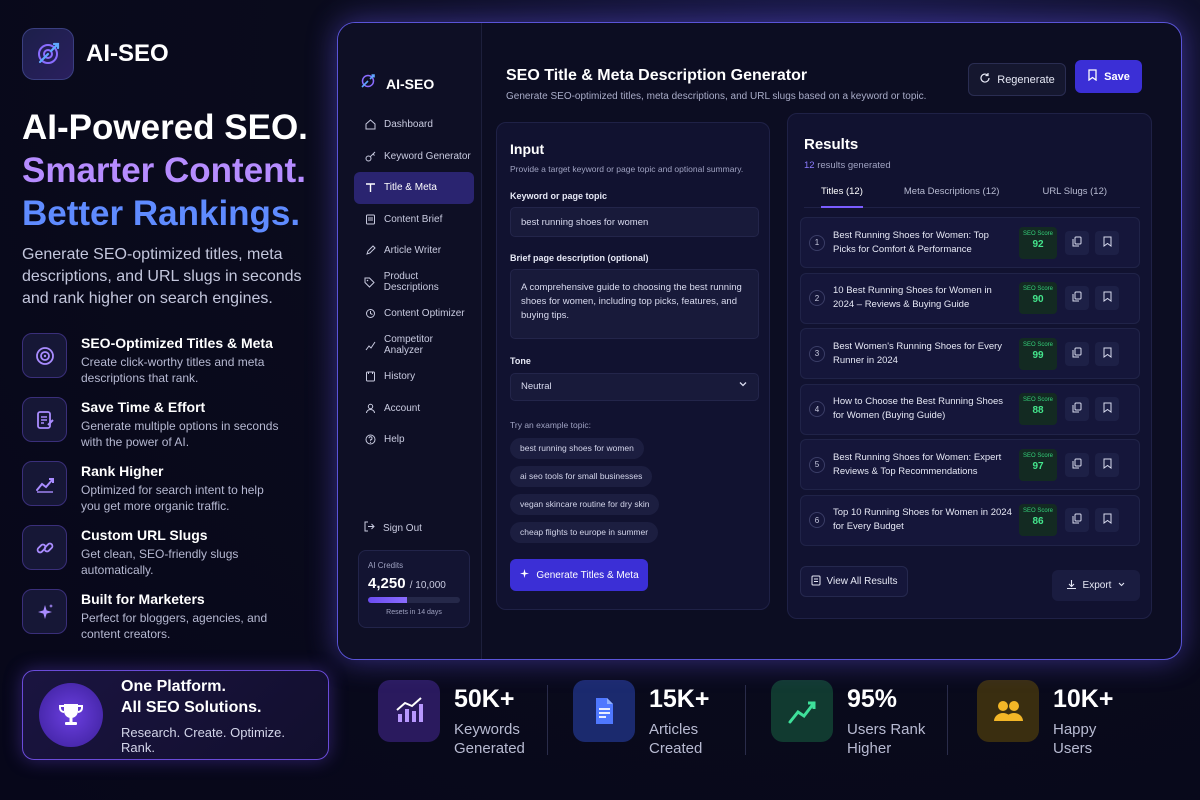 This screenshot has width=1200, height=800. I want to click on tab-meta-descriptions: Meta Descriptions (12), so click(952, 196).